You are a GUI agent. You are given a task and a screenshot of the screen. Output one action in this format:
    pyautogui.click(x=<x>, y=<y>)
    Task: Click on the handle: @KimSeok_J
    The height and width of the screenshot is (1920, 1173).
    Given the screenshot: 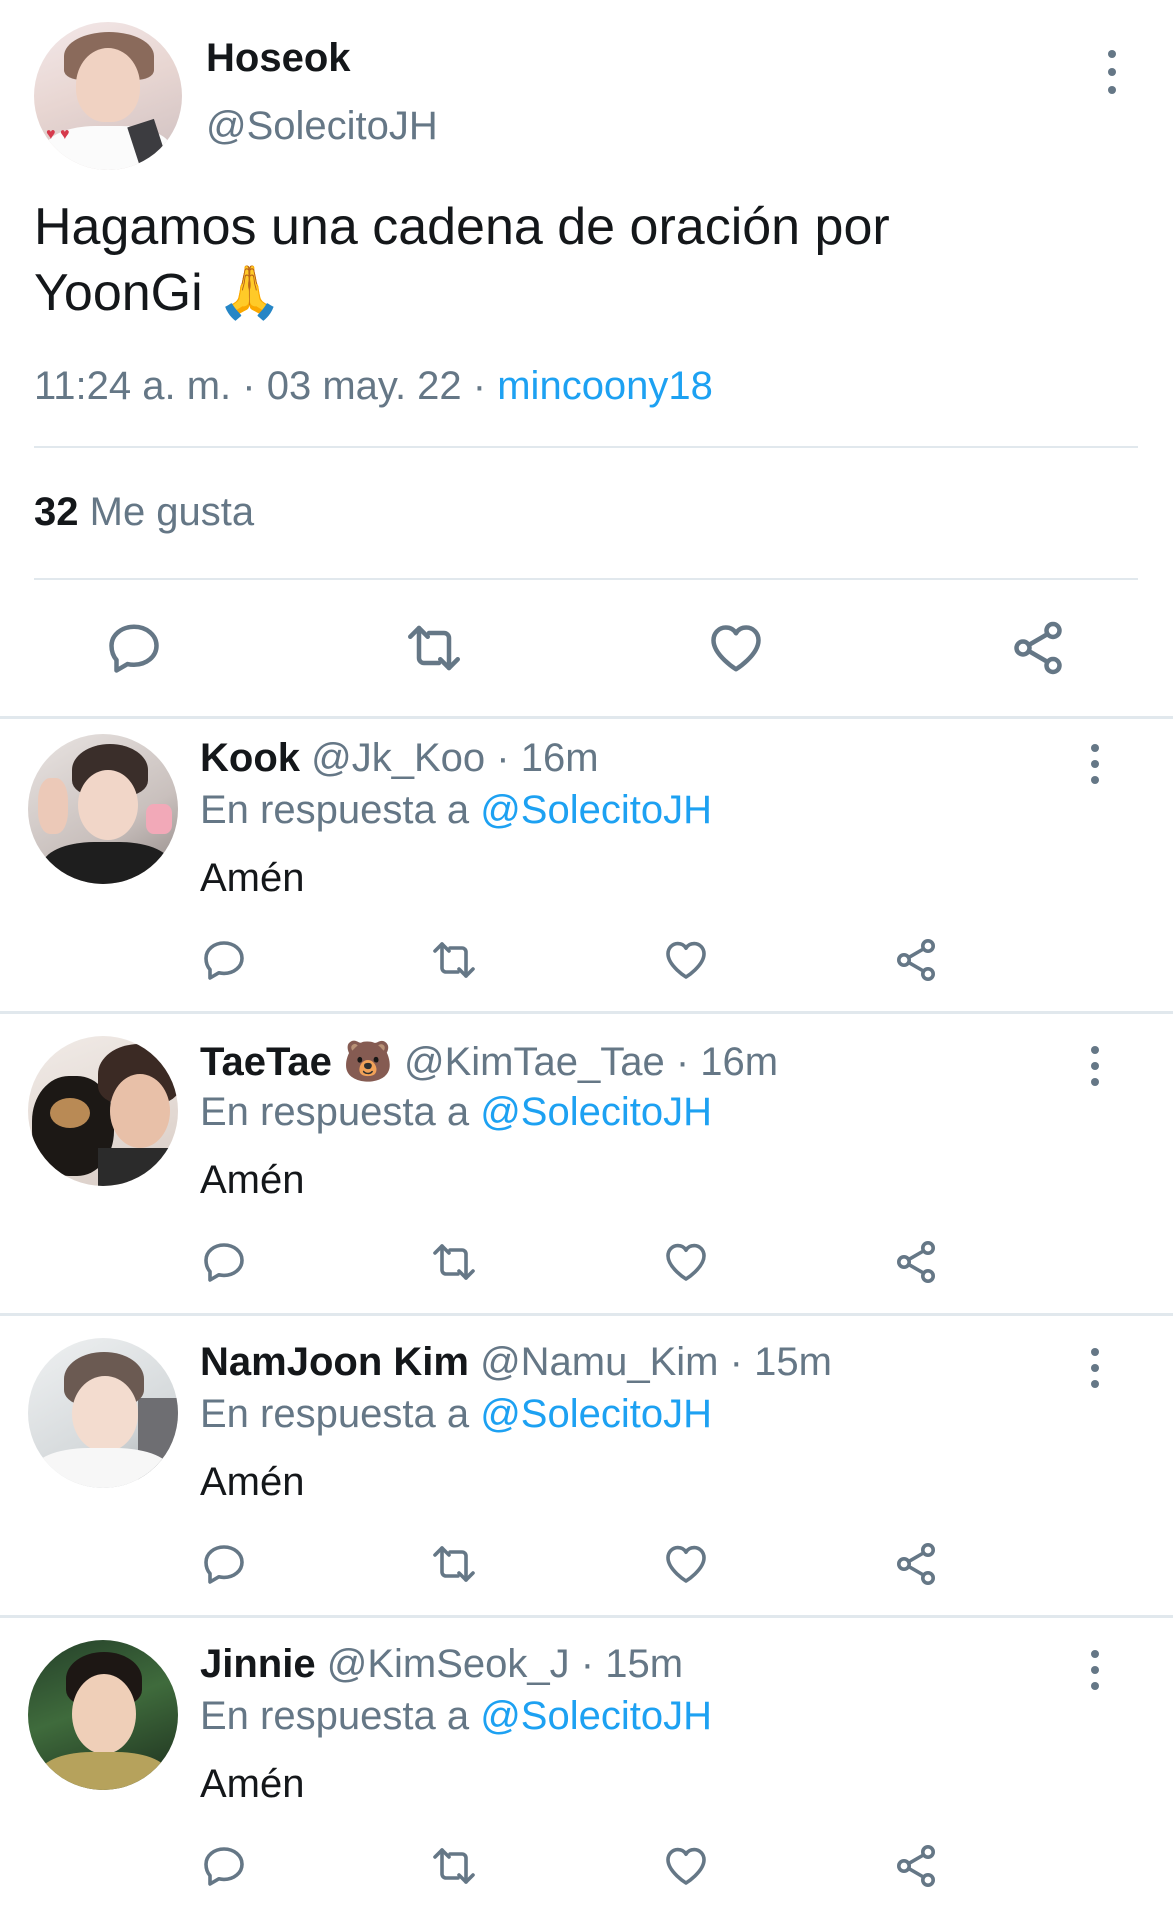 What is the action you would take?
    pyautogui.click(x=448, y=1664)
    